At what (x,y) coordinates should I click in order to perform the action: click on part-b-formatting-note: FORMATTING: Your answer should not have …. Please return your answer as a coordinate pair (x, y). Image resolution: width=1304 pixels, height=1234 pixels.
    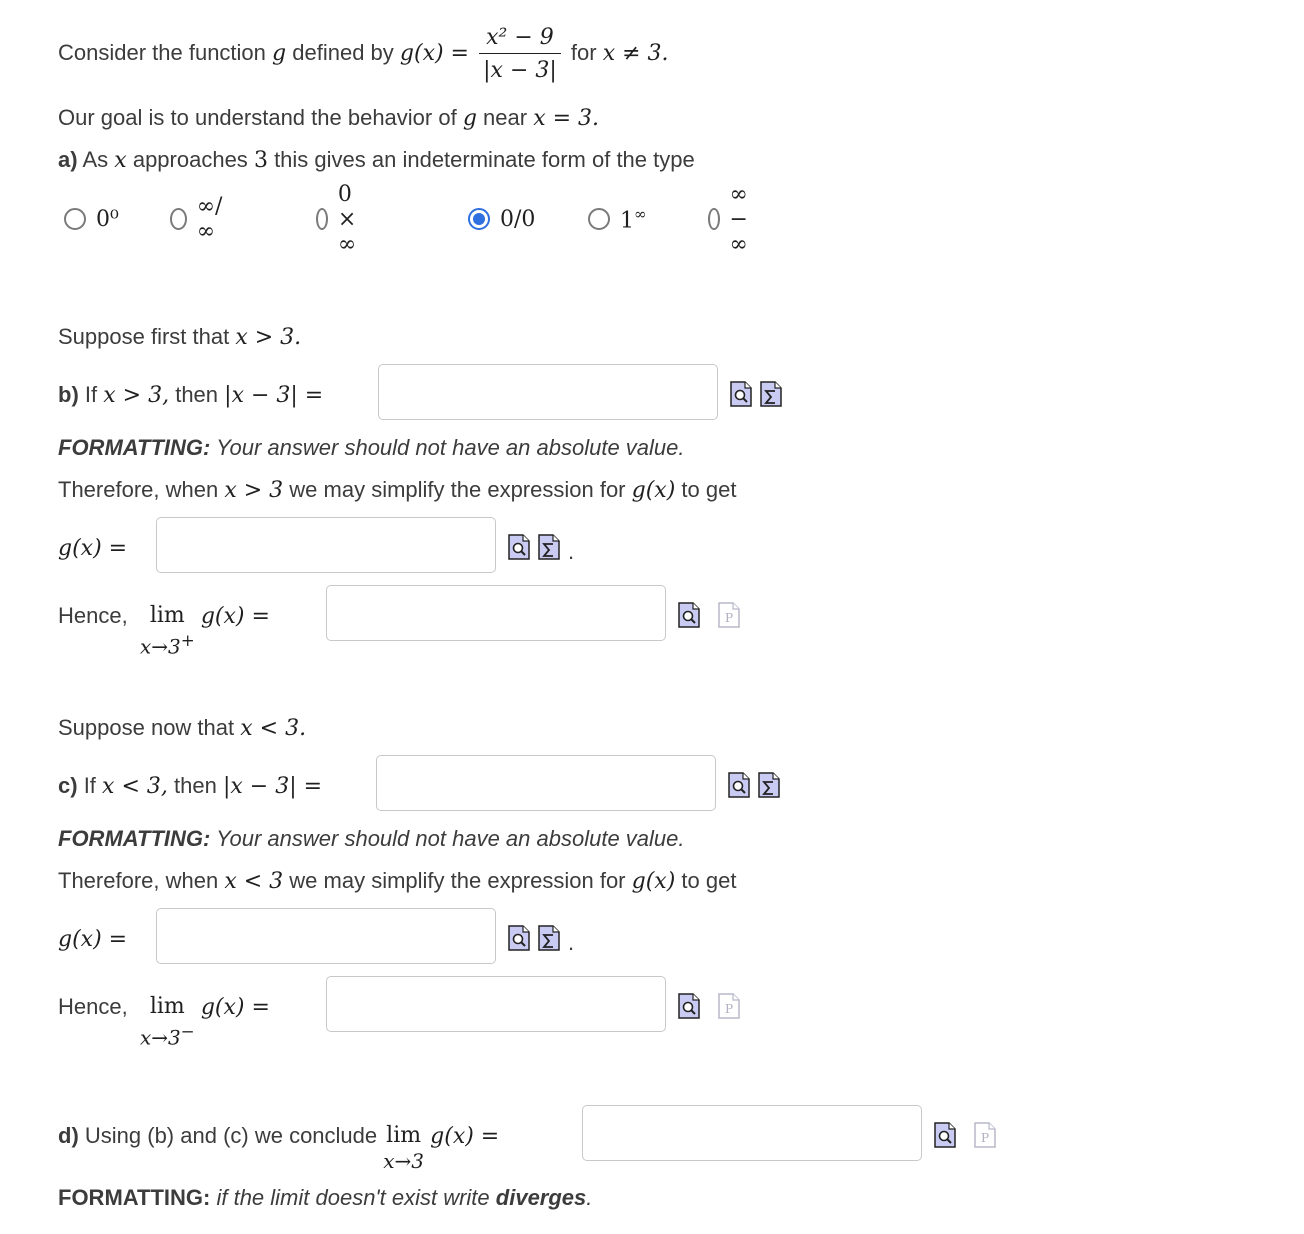
    Looking at the image, I should click on (371, 447).